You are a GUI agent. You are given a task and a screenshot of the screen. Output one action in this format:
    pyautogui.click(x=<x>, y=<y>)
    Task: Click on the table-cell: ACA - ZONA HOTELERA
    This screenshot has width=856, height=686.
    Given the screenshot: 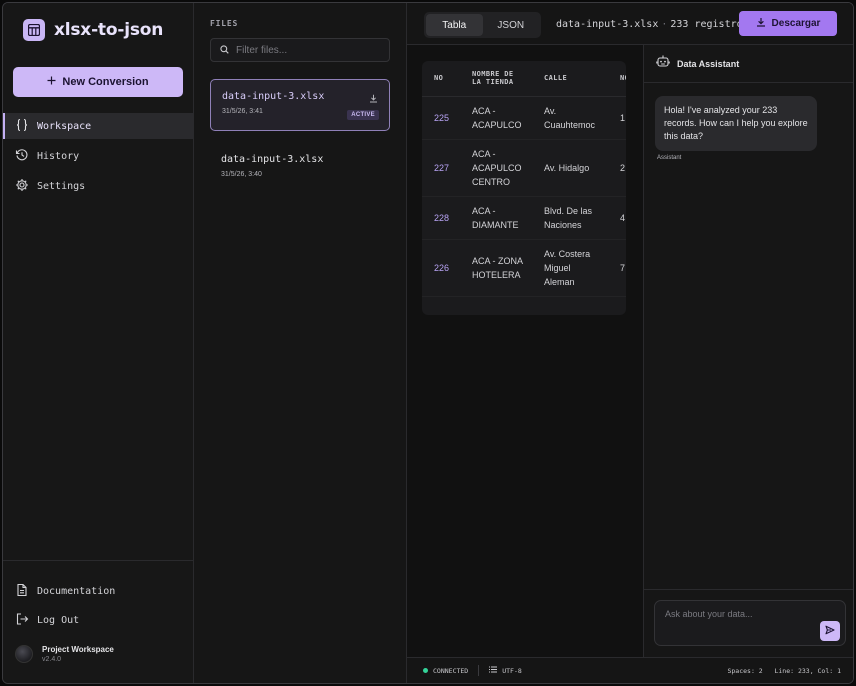 What is the action you would take?
    pyautogui.click(x=496, y=268)
    